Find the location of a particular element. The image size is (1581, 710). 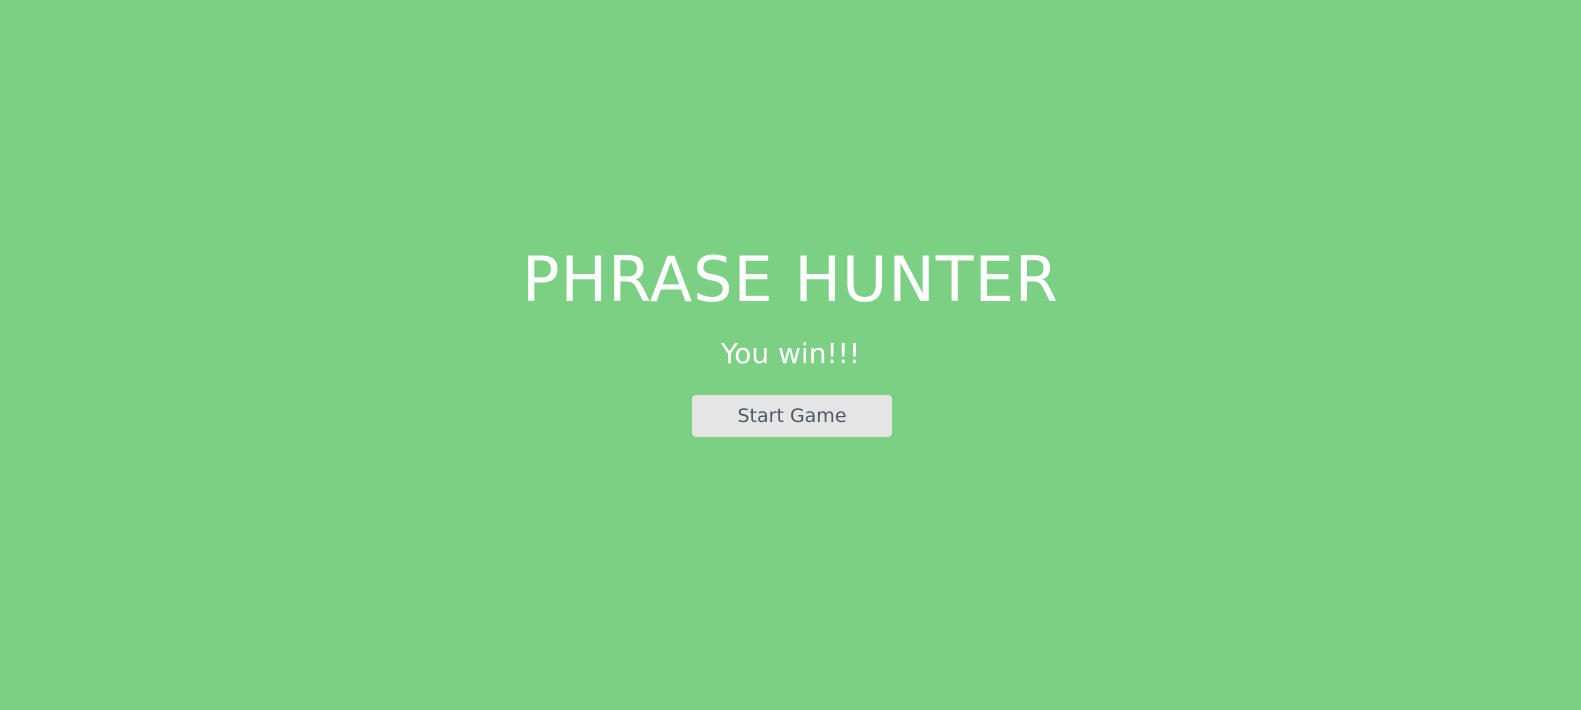

game-title: PHRASE HUNTER is located at coordinates (790, 279).